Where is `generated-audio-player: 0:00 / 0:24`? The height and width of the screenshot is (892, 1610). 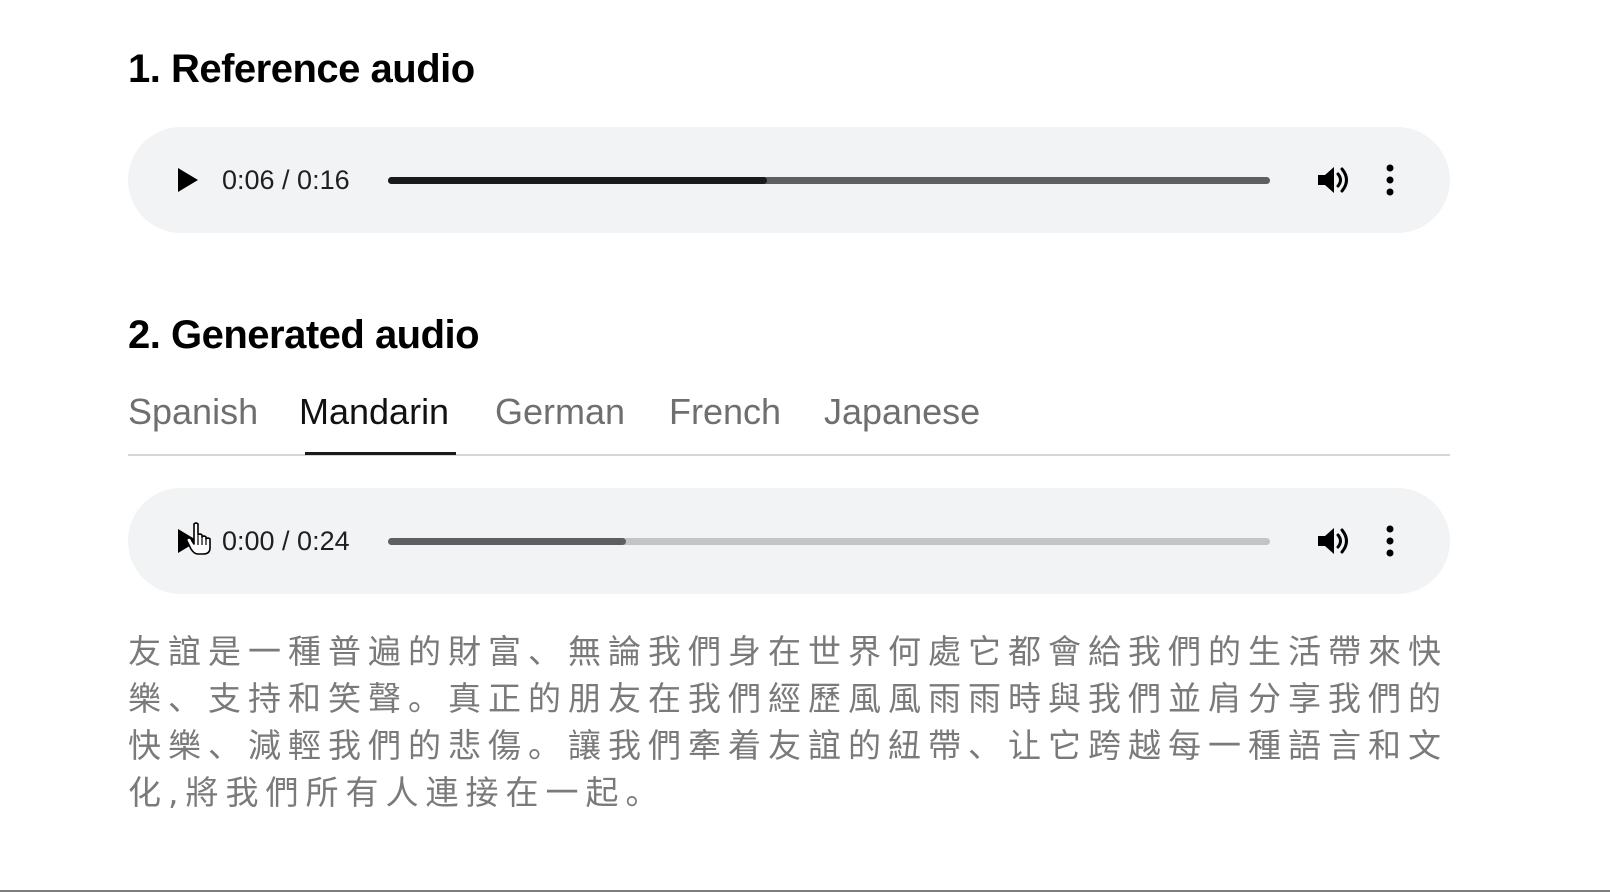
generated-audio-player: 0:00 / 0:24 is located at coordinates (789, 541).